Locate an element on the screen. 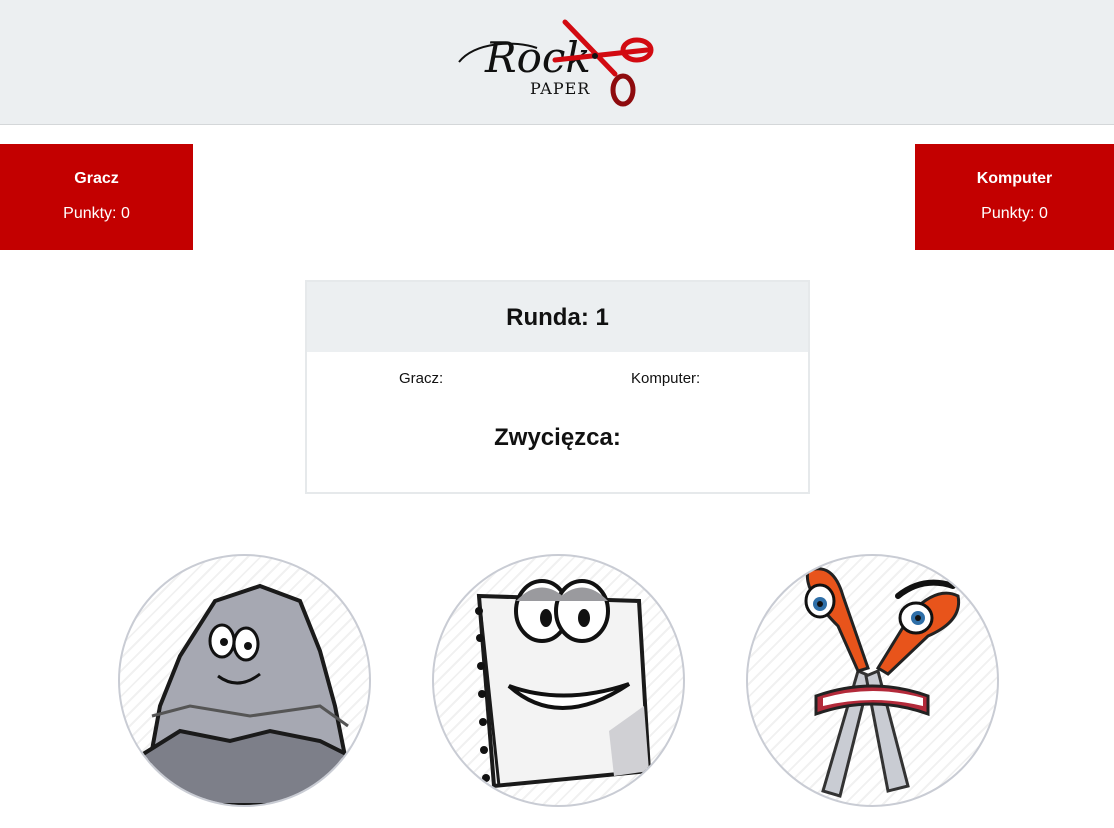 The height and width of the screenshot is (828, 1114). computer-pick-label: Komputer: is located at coordinates (666, 378).